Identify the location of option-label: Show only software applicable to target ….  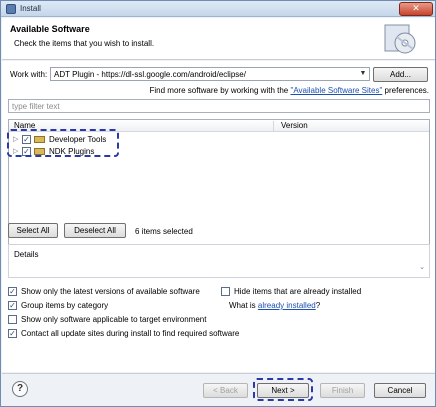
(114, 319).